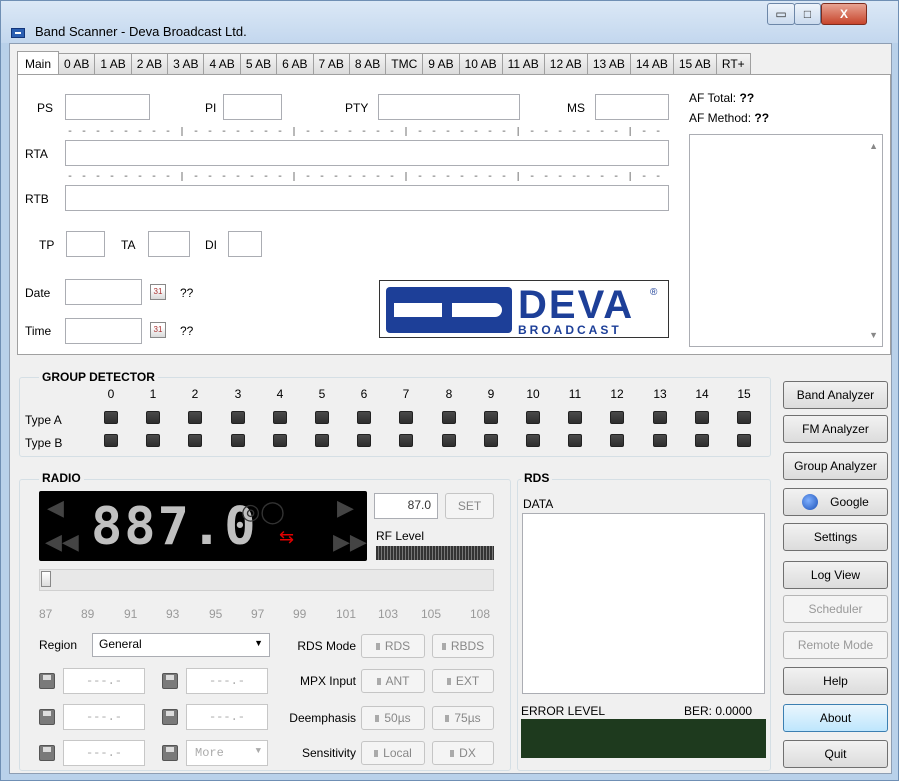  Describe the element at coordinates (873, 146) in the screenshot. I see `scroll-up-icon: ▲` at that location.